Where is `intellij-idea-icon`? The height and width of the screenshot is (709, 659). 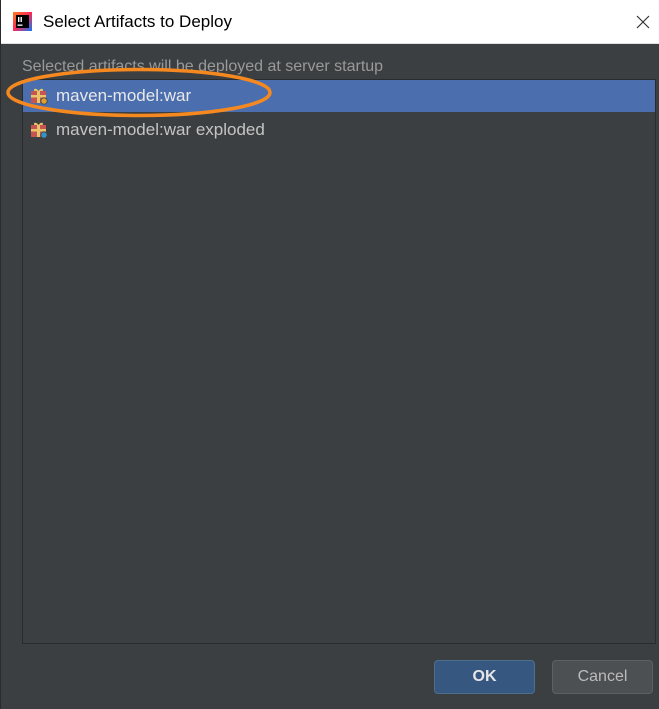
intellij-idea-icon is located at coordinates (22, 21).